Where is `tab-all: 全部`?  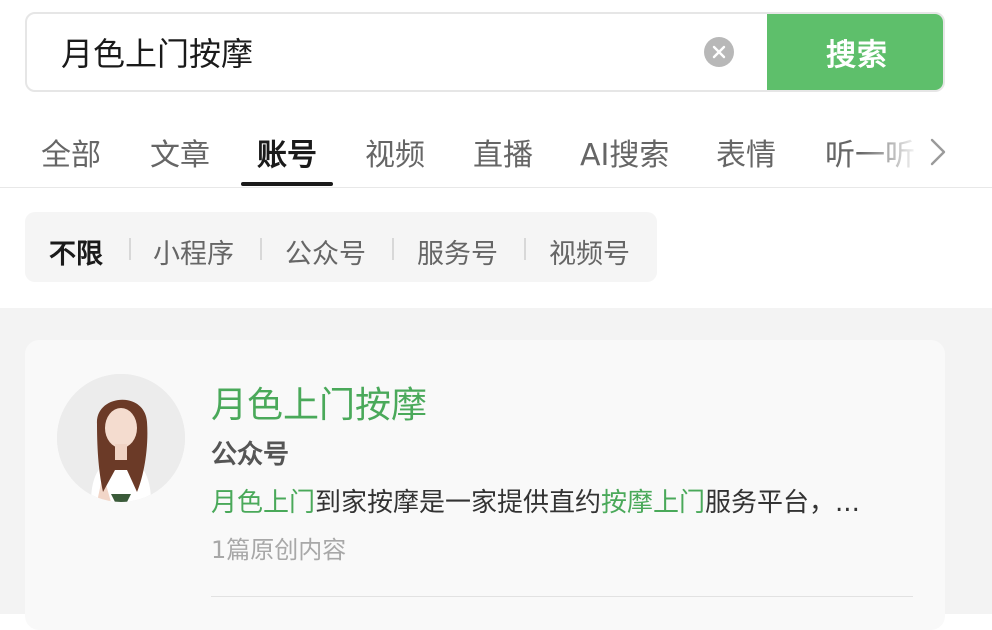 tab-all: 全部 is located at coordinates (71, 152).